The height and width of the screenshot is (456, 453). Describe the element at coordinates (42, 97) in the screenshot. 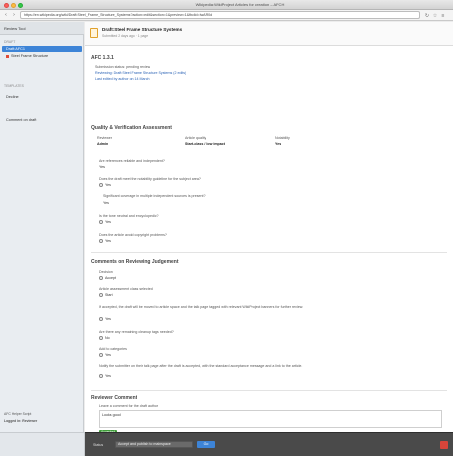

I see `sidebar-item-decline: Decline` at that location.